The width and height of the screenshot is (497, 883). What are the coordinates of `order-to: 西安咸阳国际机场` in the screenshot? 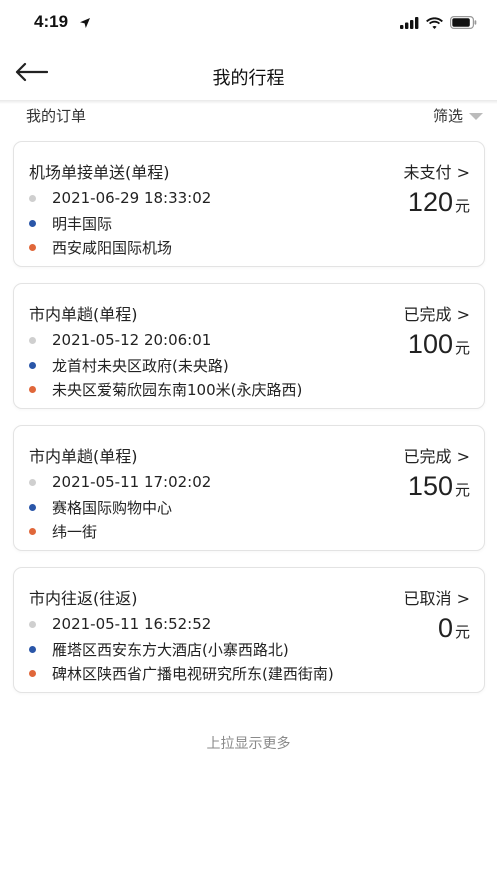 It's located at (112, 248).